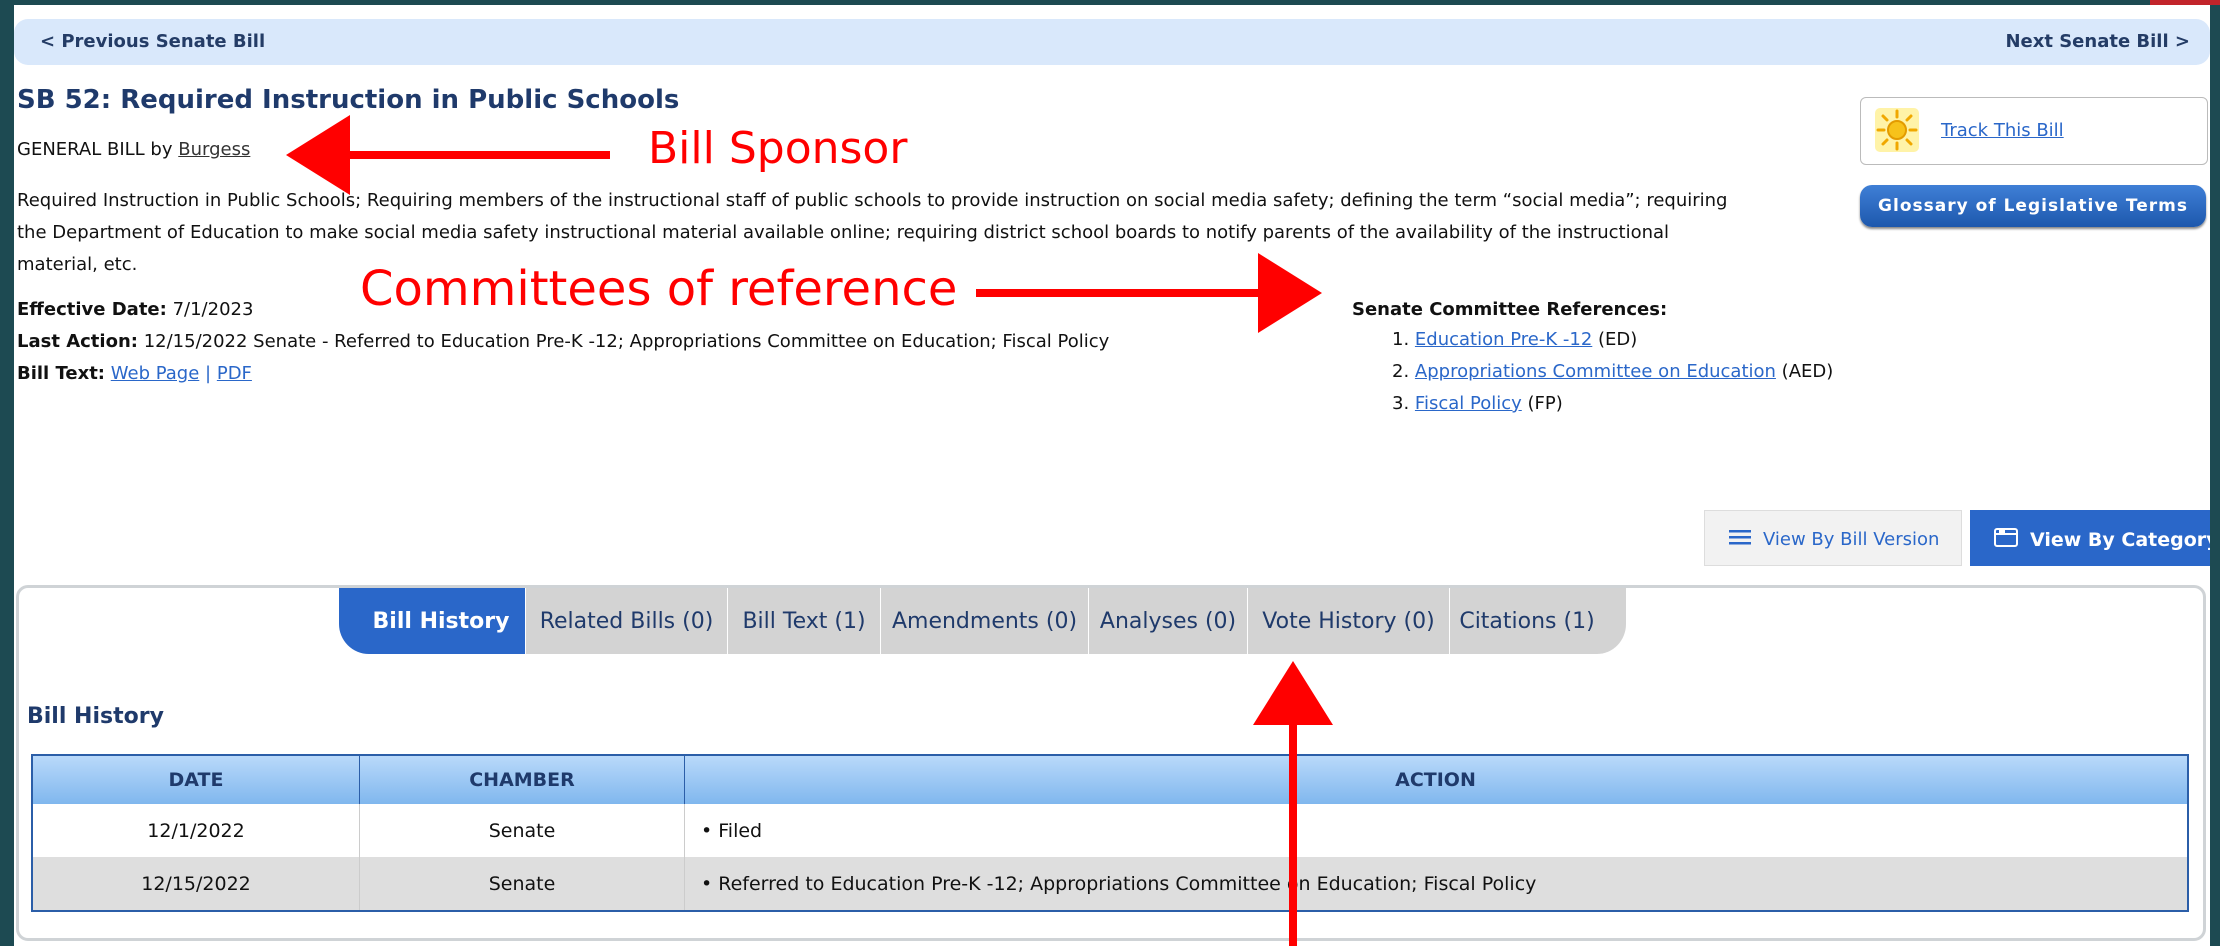  Describe the element at coordinates (196, 779) in the screenshot. I see `column-header-date: DATE` at that location.